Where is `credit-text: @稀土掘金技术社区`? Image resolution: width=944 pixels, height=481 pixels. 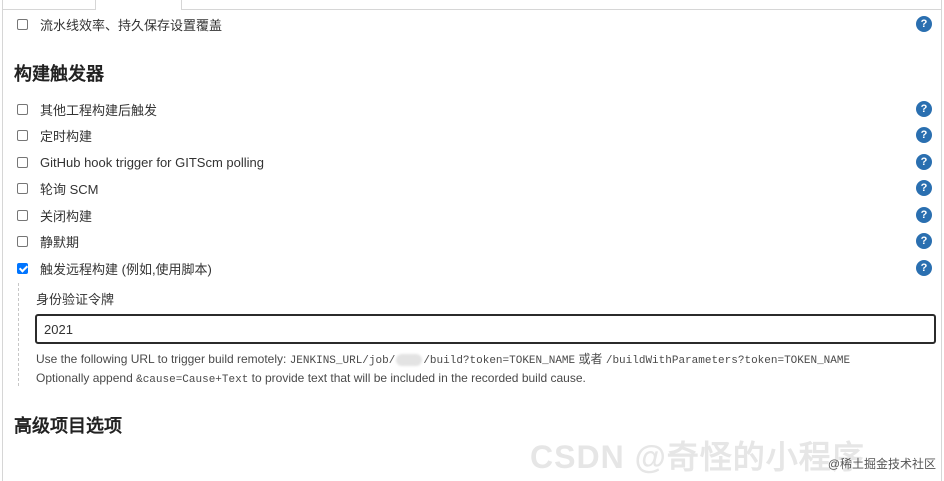 credit-text: @稀土掘金技术社区 is located at coordinates (881, 464).